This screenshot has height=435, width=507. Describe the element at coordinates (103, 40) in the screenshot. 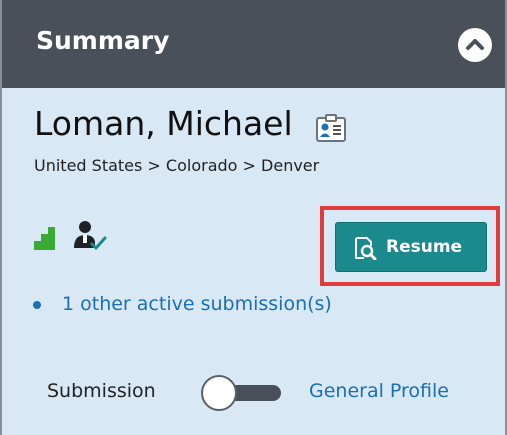

I see `header-title: Summary` at that location.